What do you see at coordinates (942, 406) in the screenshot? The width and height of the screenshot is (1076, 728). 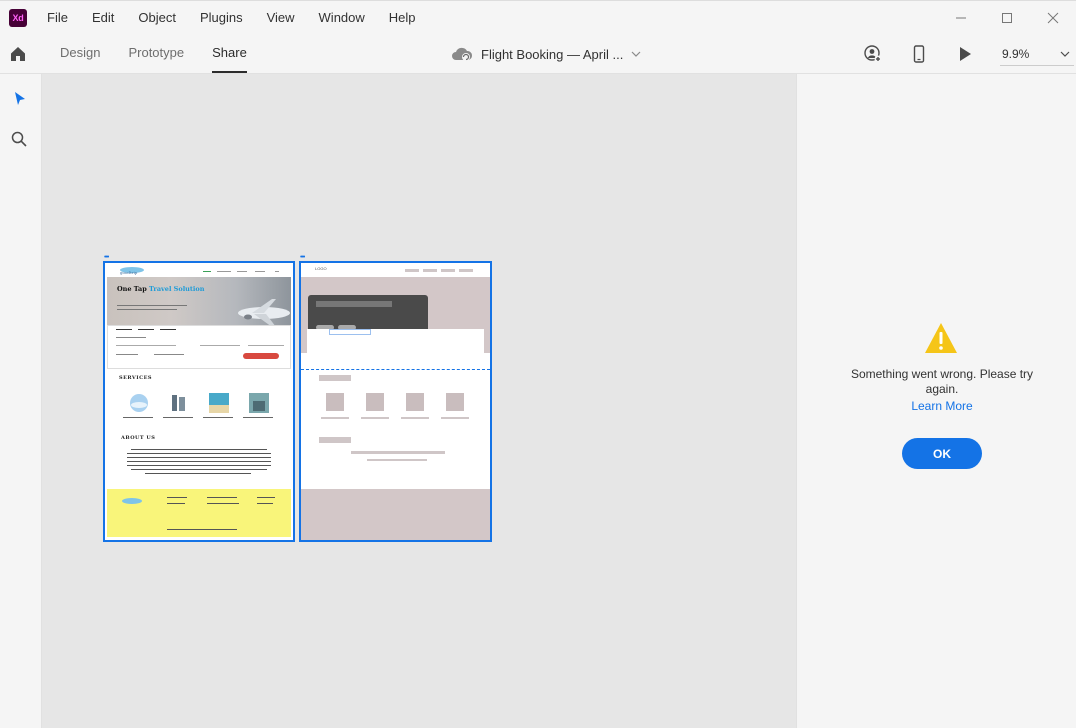 I see `learn-more-link: Learn More` at bounding box center [942, 406].